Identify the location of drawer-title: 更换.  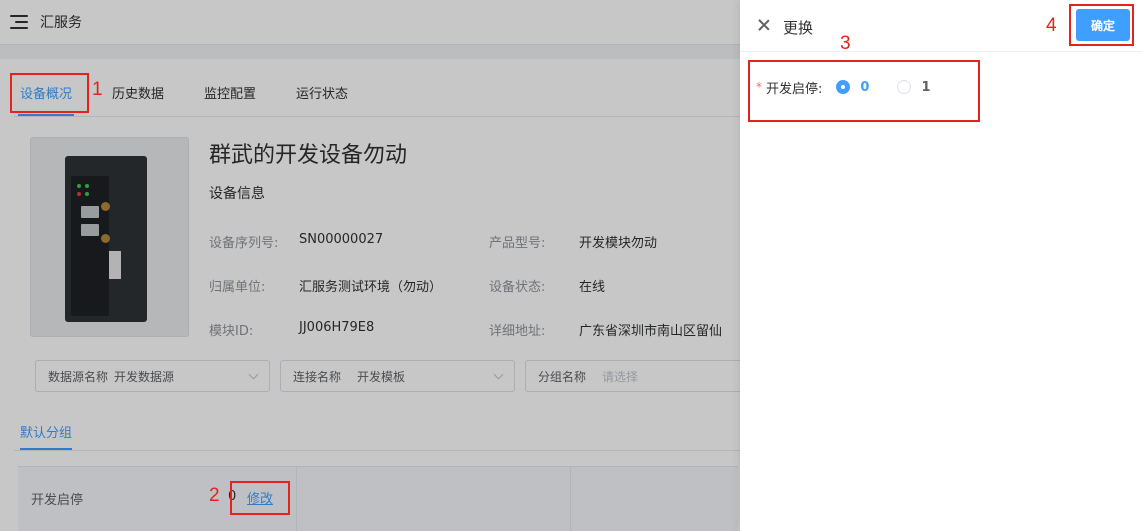
(798, 28).